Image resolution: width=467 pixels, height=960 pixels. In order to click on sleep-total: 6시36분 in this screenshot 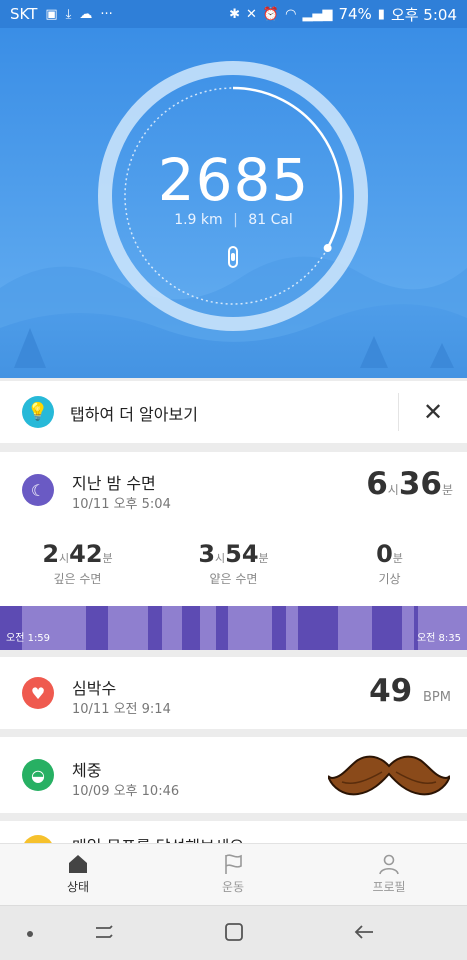, I will do `click(409, 484)`.